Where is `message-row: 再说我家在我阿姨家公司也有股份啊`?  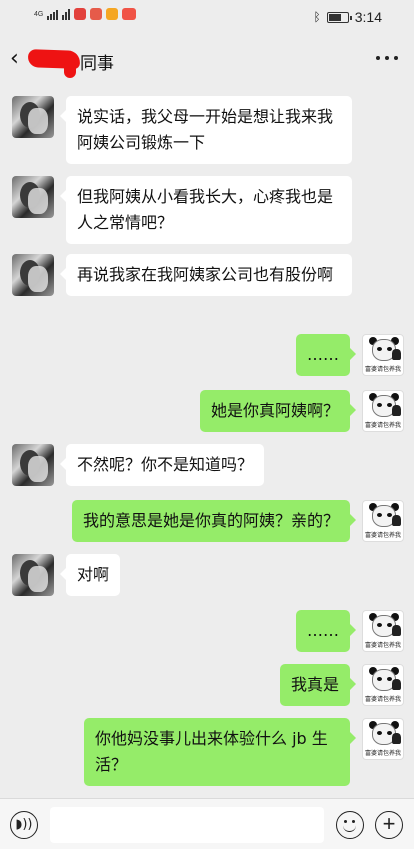 message-row: 再说我家在我阿姨家公司也有股份啊 is located at coordinates (207, 284).